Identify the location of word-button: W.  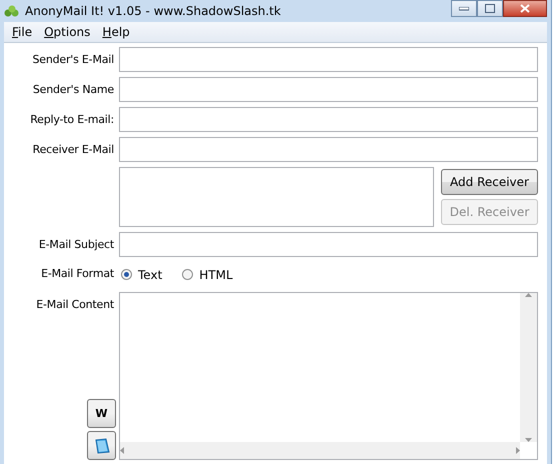
(101, 413).